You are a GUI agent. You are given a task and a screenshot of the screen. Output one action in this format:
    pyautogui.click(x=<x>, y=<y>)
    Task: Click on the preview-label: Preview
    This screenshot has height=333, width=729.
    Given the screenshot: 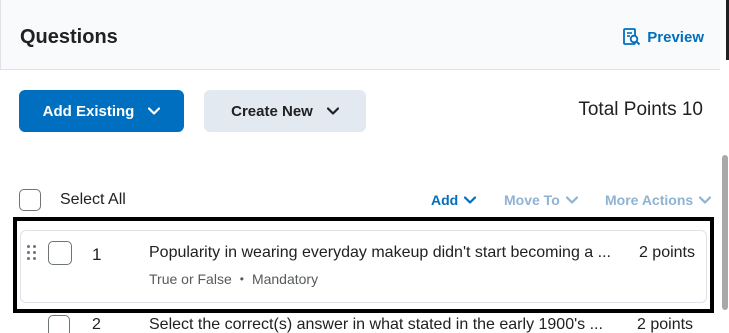 What is the action you would take?
    pyautogui.click(x=675, y=37)
    